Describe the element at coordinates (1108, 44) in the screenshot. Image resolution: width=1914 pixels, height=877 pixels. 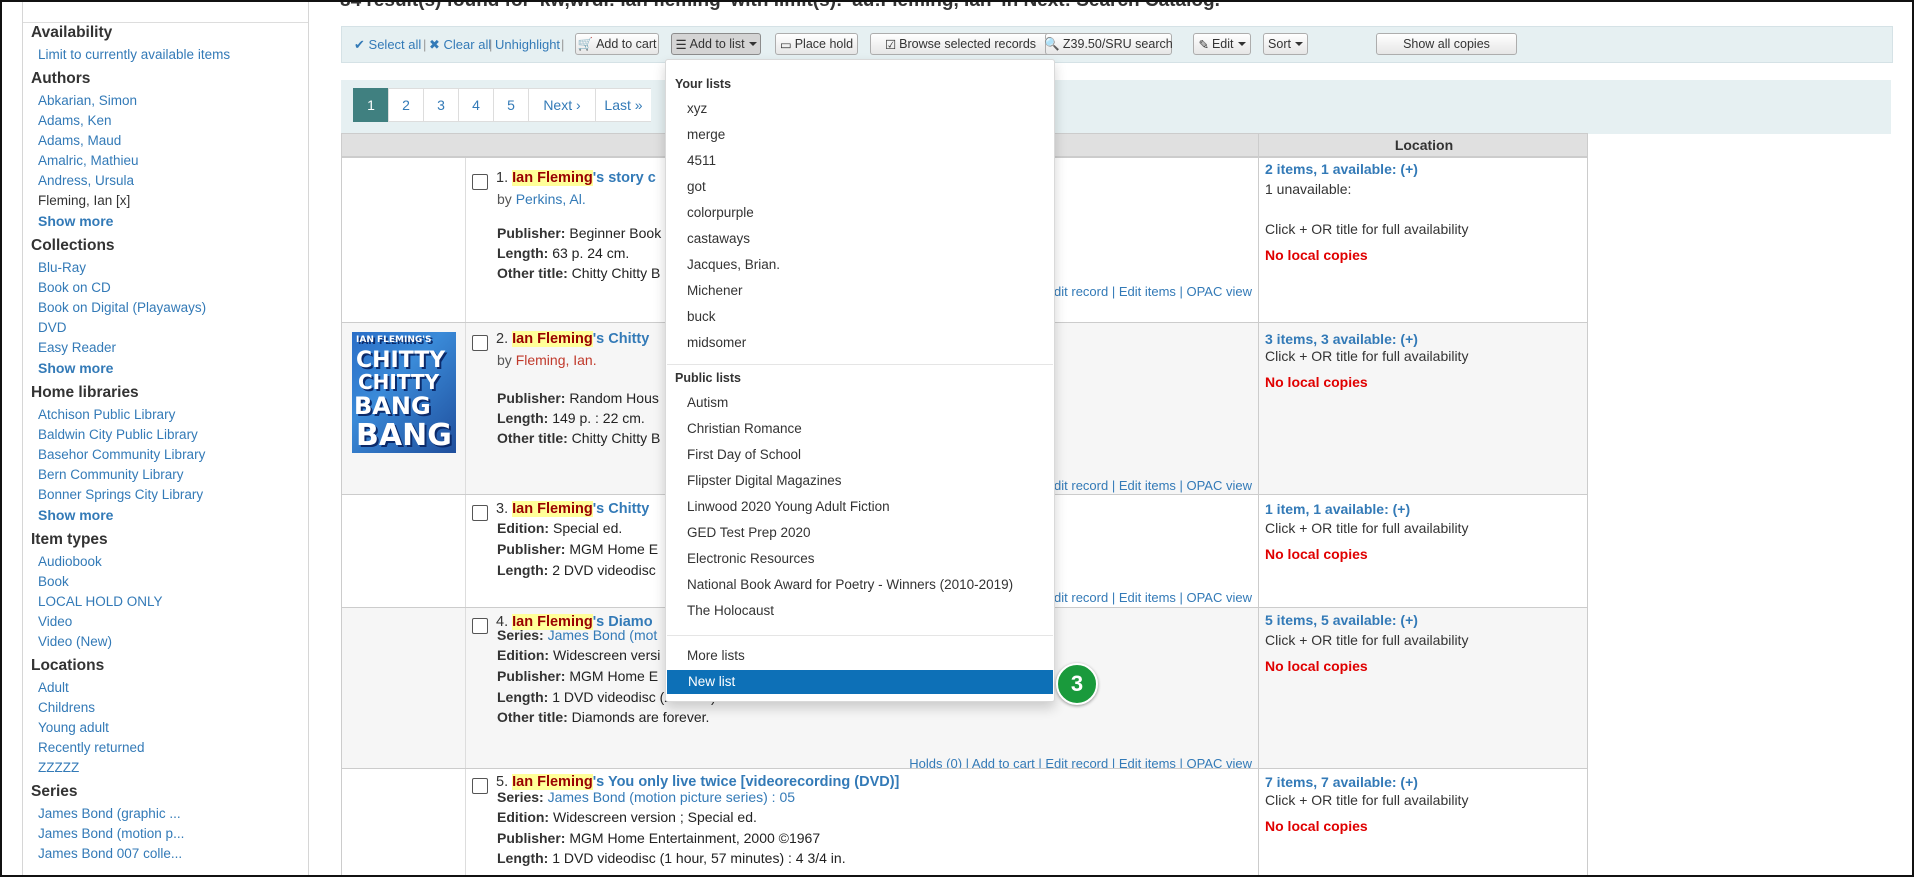
I see `z3950-search-button: 🔍 Z39.50/SRU search` at that location.